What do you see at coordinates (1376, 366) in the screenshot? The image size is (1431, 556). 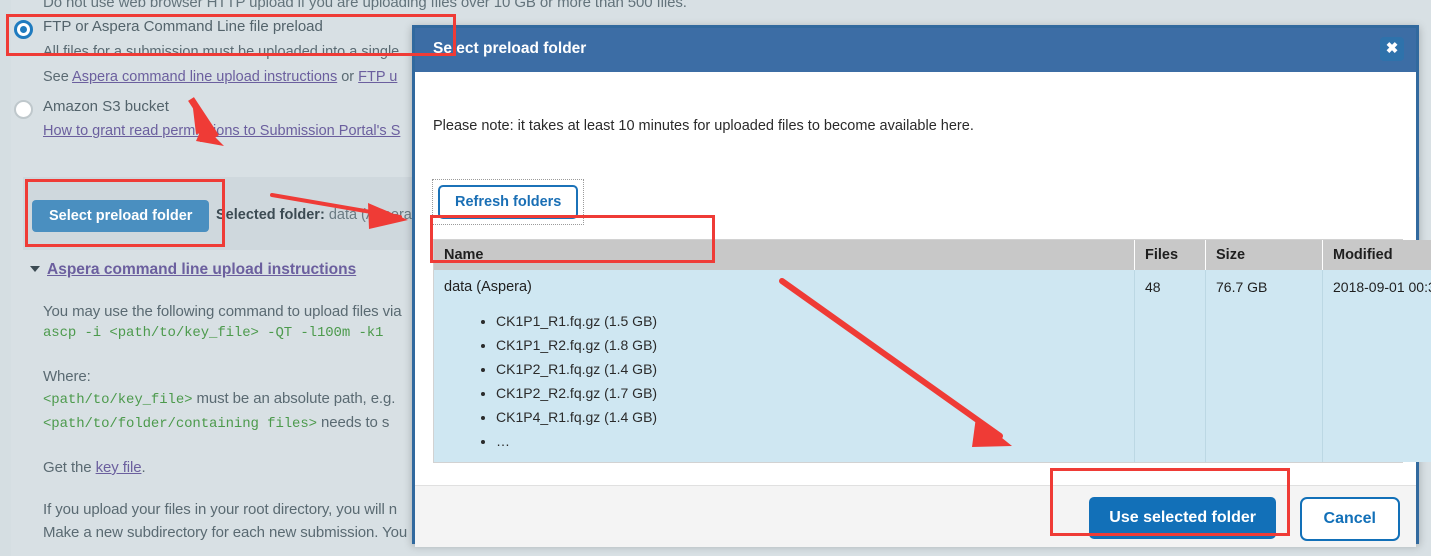 I see `cell-modified: 2018-09-01 00:38` at bounding box center [1376, 366].